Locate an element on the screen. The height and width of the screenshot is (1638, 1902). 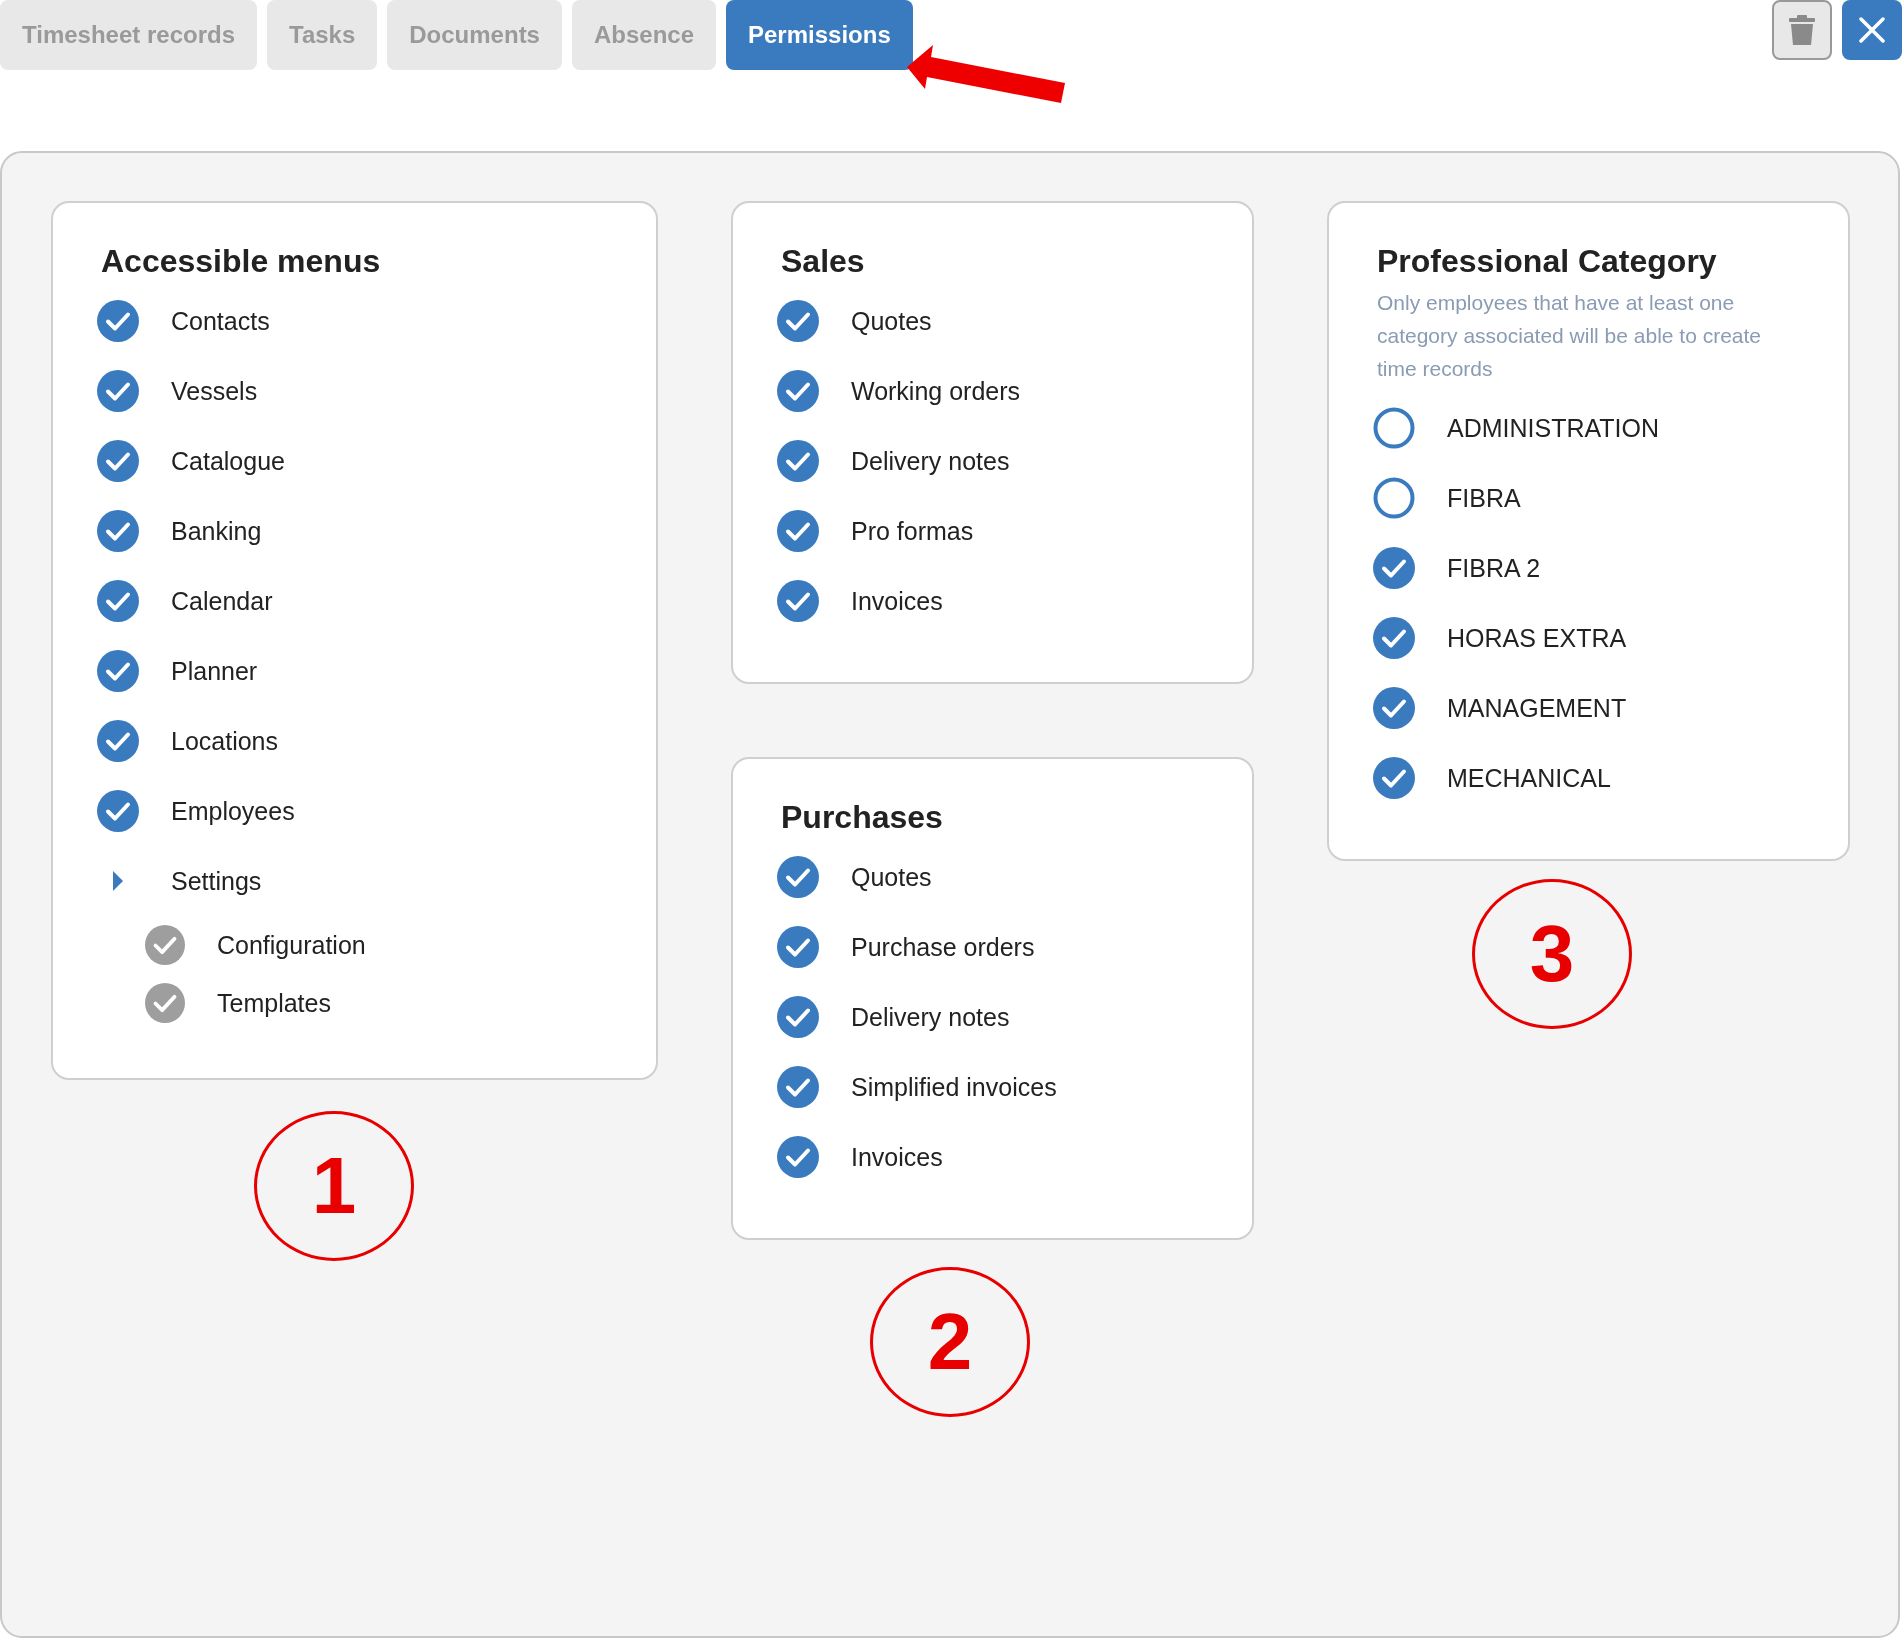
annotation-number: 3 is located at coordinates (1552, 954).